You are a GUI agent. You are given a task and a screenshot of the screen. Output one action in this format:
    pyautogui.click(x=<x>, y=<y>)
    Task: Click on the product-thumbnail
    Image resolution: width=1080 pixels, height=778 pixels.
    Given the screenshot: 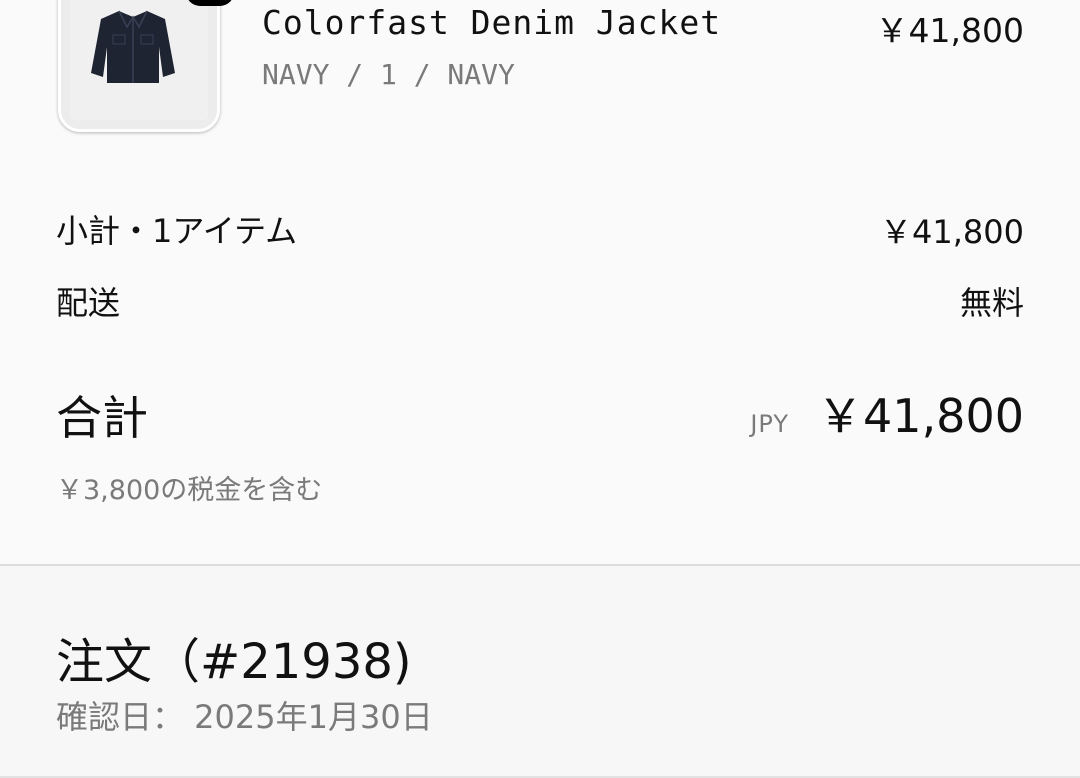 What is the action you would take?
    pyautogui.click(x=139, y=66)
    